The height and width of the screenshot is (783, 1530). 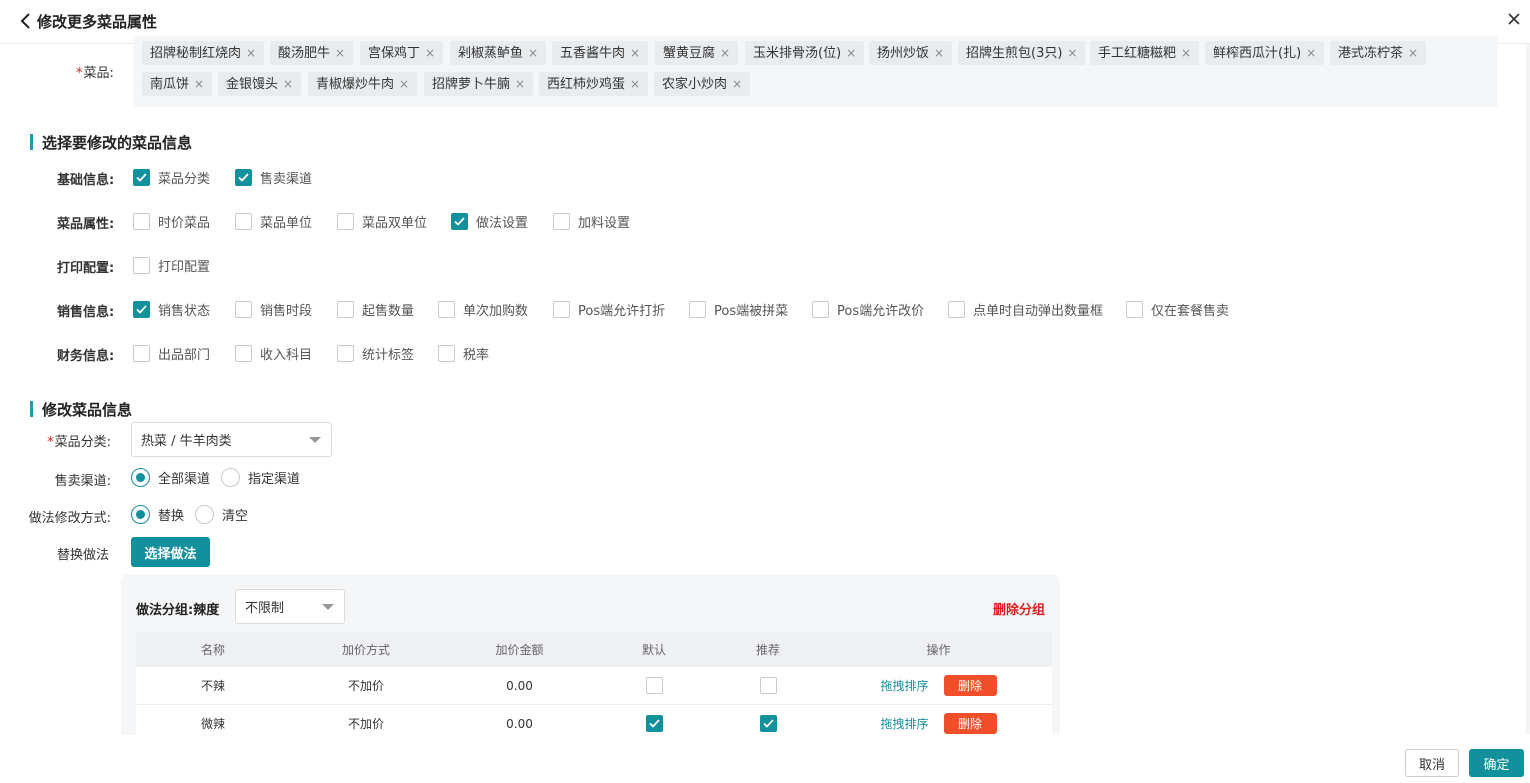 I want to click on select-method-button: 选择做法, so click(x=170, y=552).